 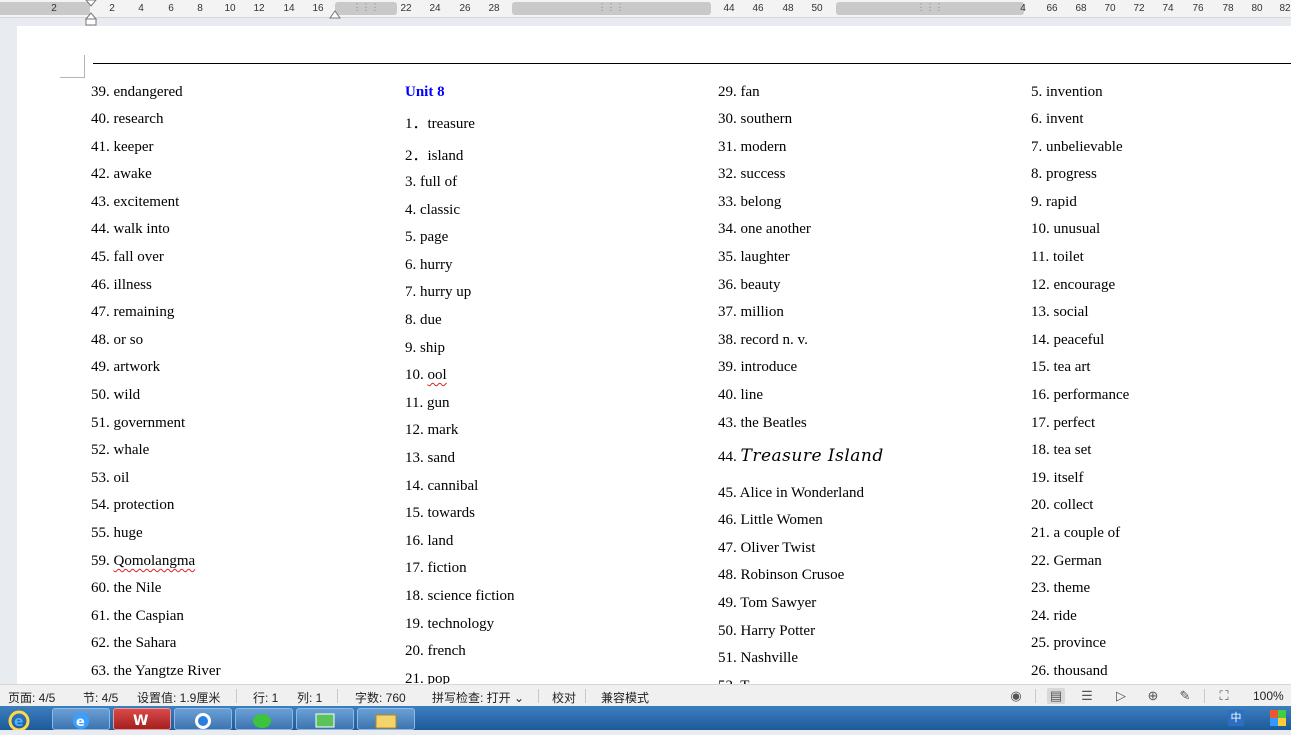 What do you see at coordinates (449, 624) in the screenshot?
I see `vocab-item: 19. technology` at bounding box center [449, 624].